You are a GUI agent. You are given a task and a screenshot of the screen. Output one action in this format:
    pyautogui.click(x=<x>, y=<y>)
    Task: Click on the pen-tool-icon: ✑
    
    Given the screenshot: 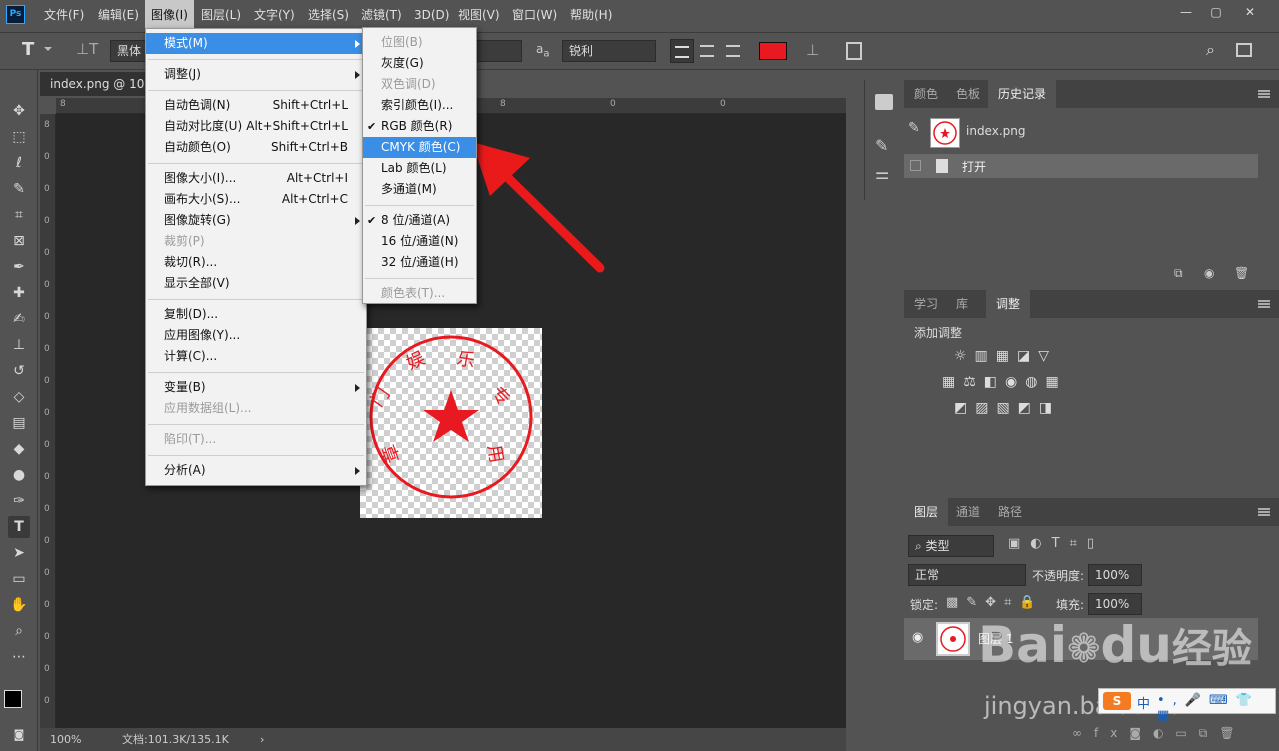 What is the action you would take?
    pyautogui.click(x=19, y=501)
    